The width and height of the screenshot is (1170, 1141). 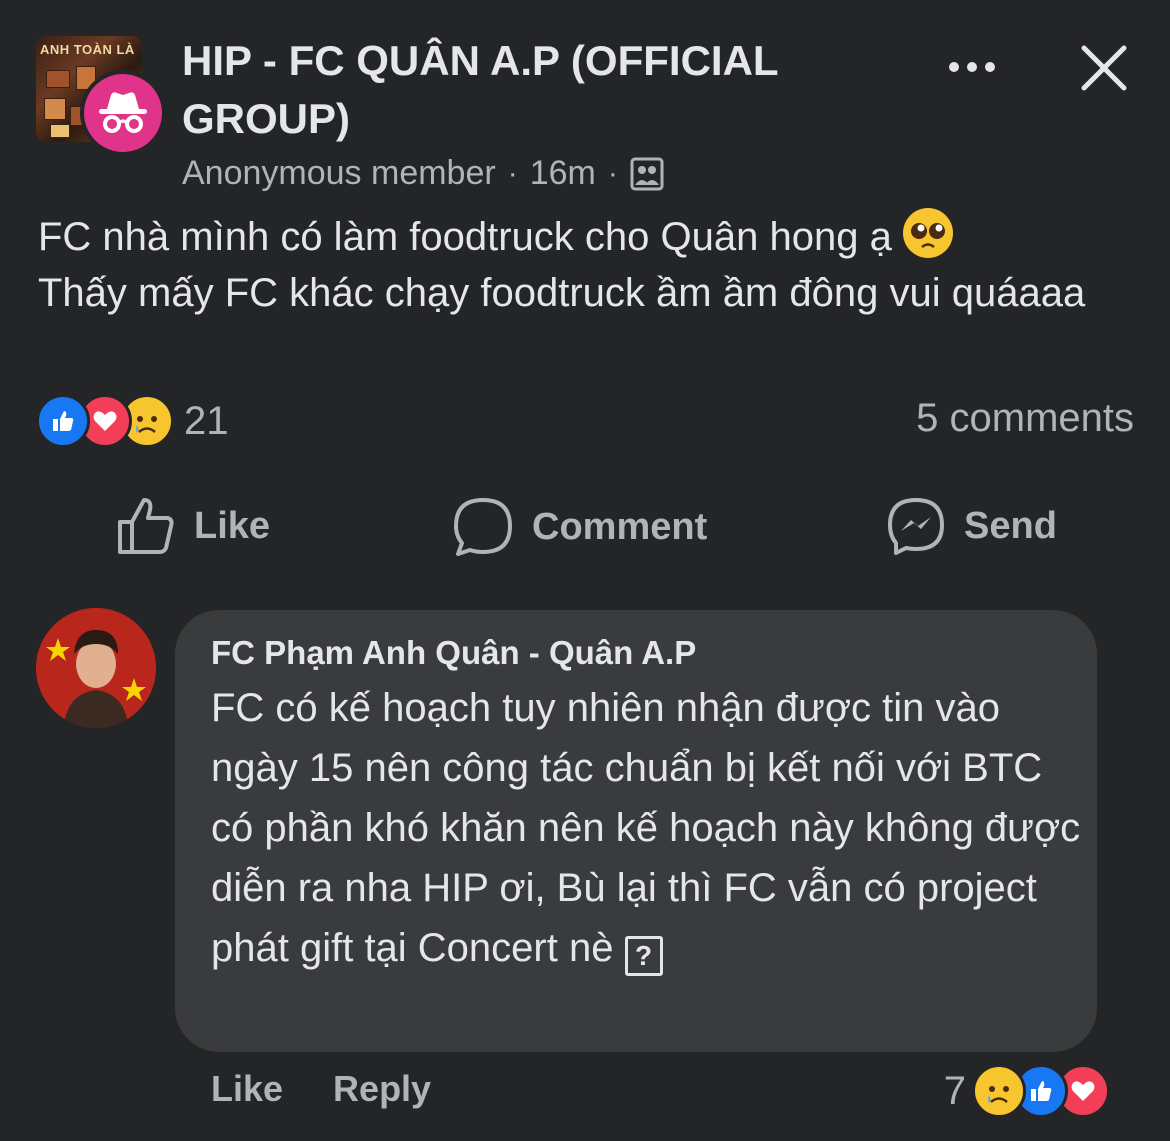 I want to click on close-icon, so click(x=1104, y=68).